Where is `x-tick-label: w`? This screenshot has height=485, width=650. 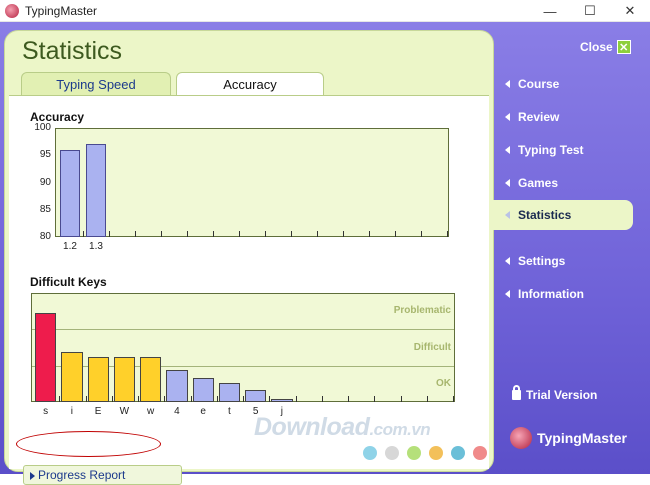 x-tick-label: w is located at coordinates (151, 411).